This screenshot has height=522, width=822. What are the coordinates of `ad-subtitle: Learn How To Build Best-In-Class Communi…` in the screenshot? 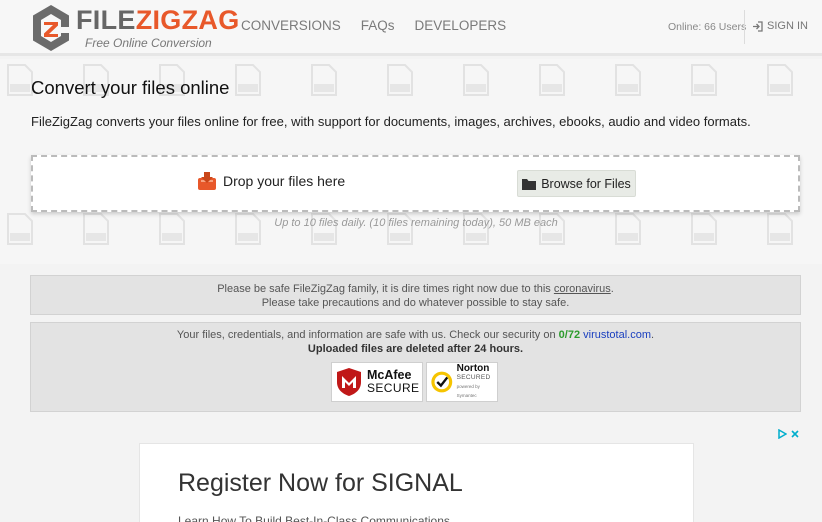 It's located at (314, 518).